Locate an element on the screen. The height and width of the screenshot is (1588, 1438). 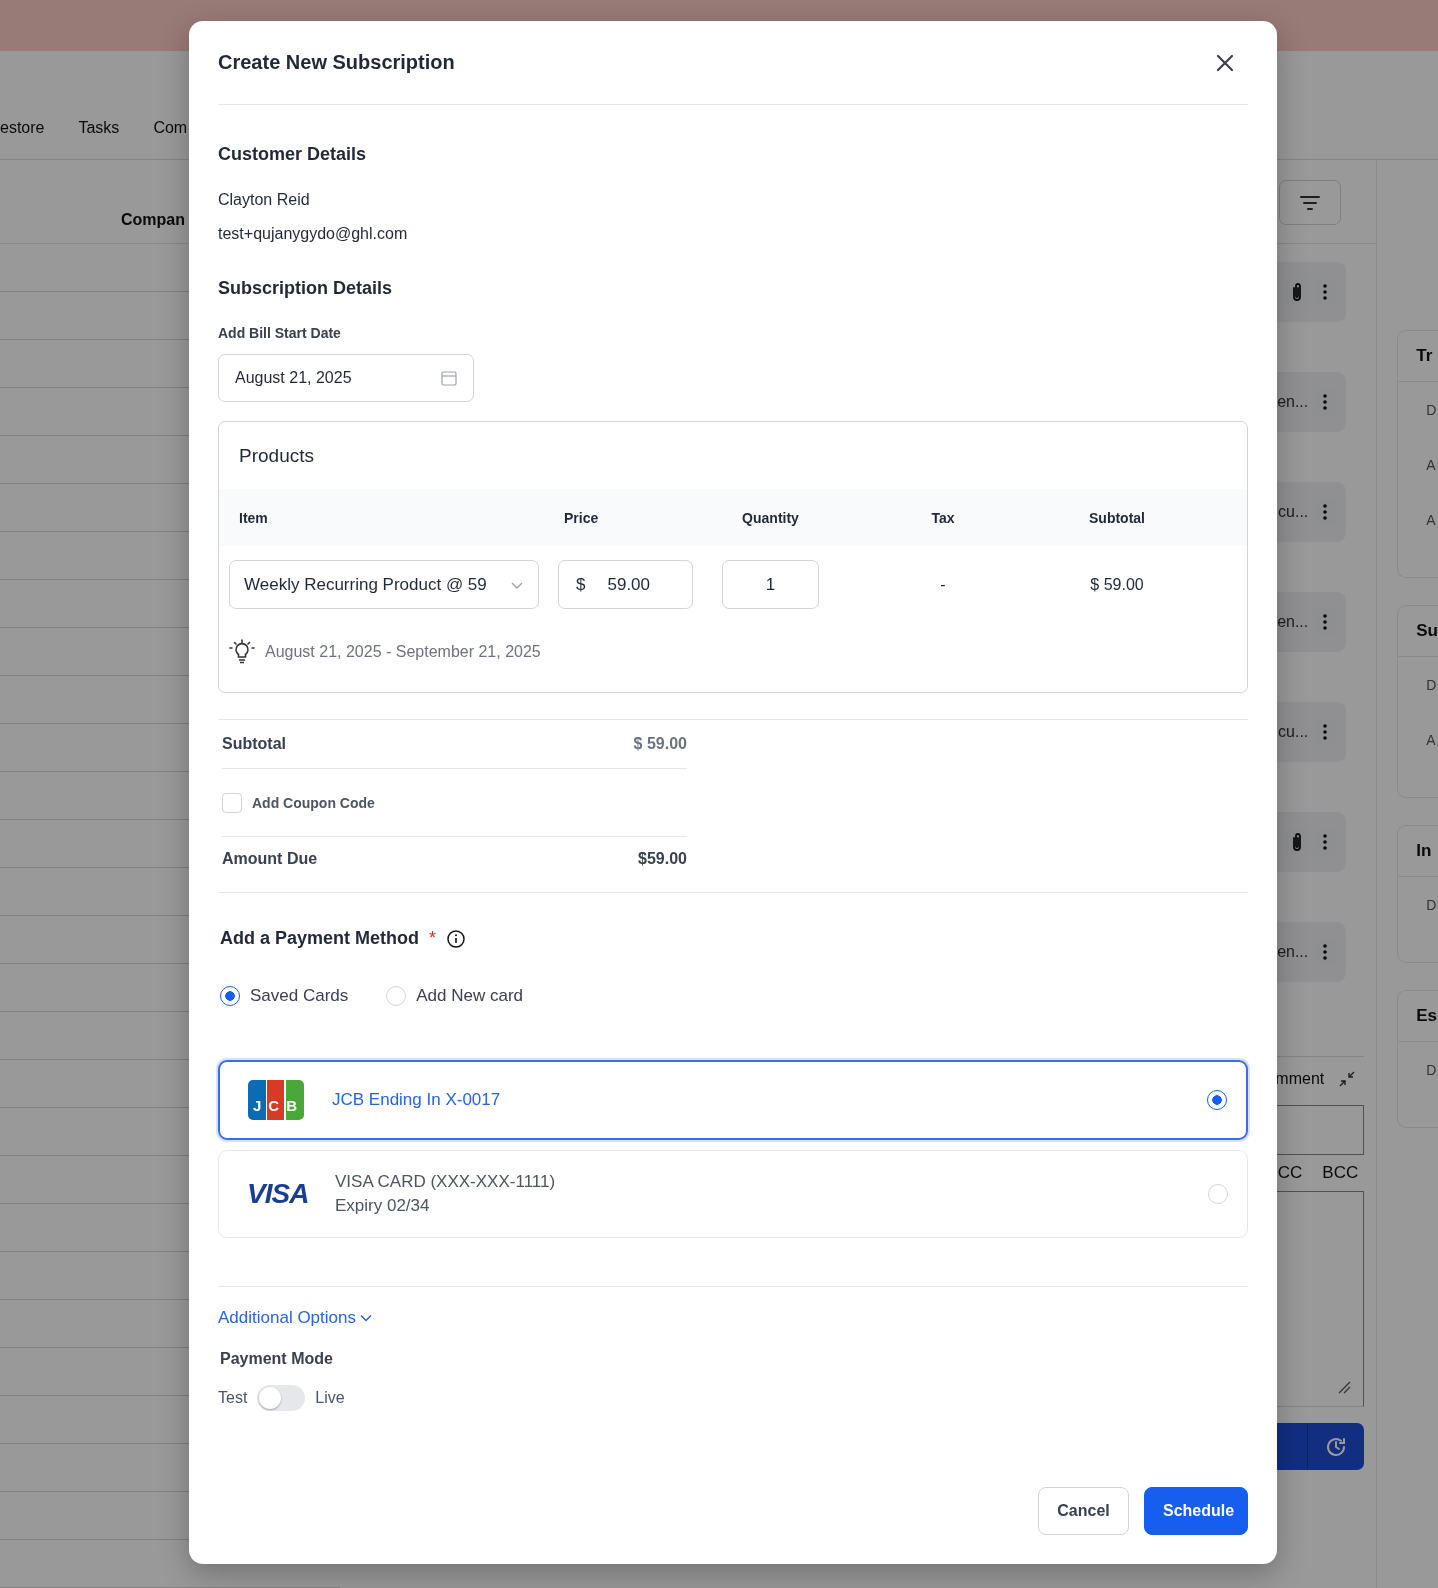
toggle-label: Live is located at coordinates (330, 1398).